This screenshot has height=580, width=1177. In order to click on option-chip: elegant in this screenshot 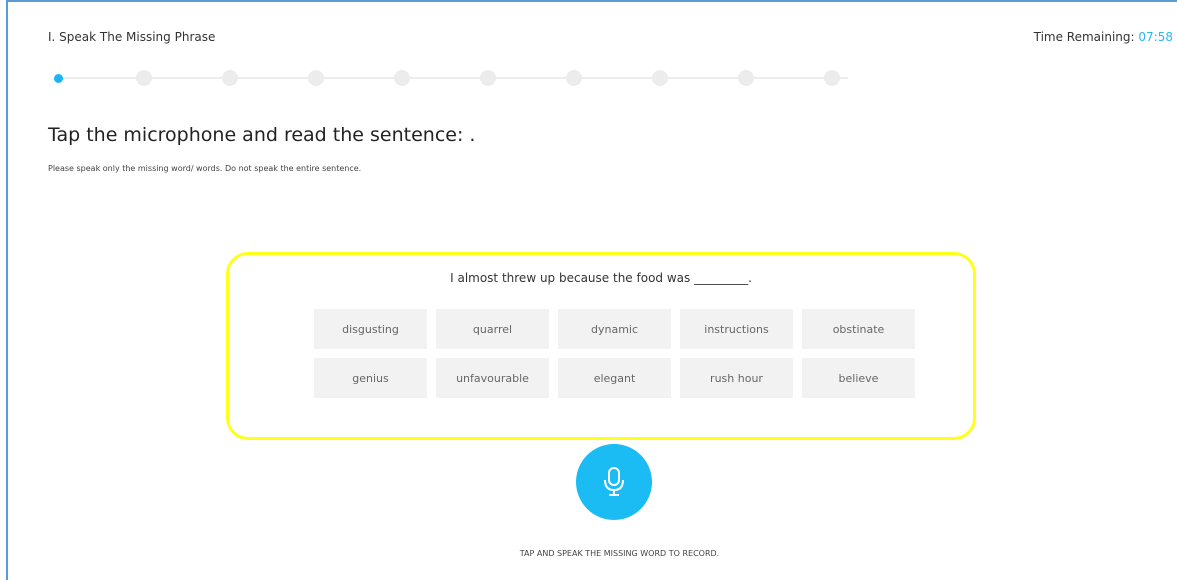, I will do `click(614, 378)`.